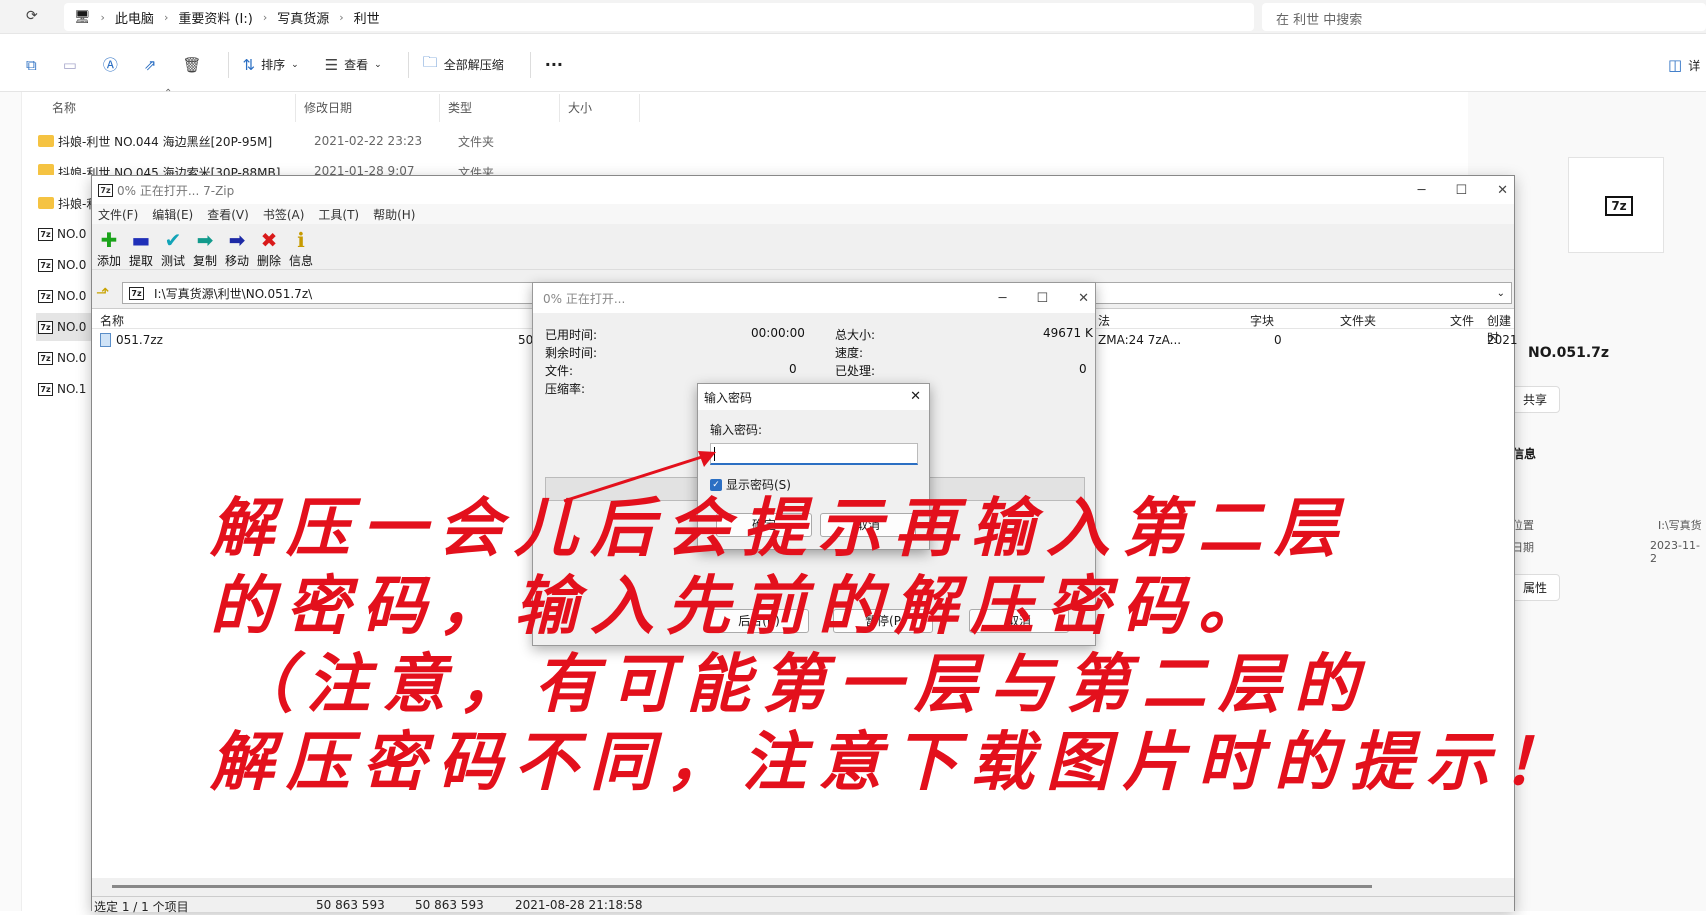  What do you see at coordinates (367, 17) in the screenshot?
I see `breadcrumb-item: 利世` at bounding box center [367, 17].